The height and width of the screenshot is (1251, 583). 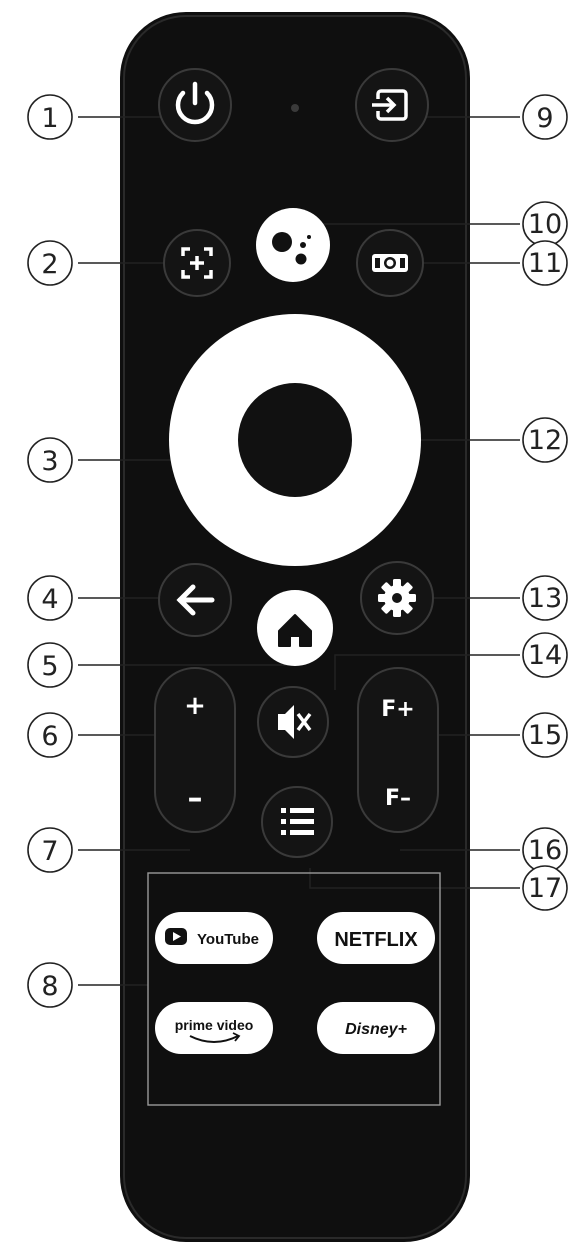 I want to click on callout-9: 9, so click(x=545, y=117).